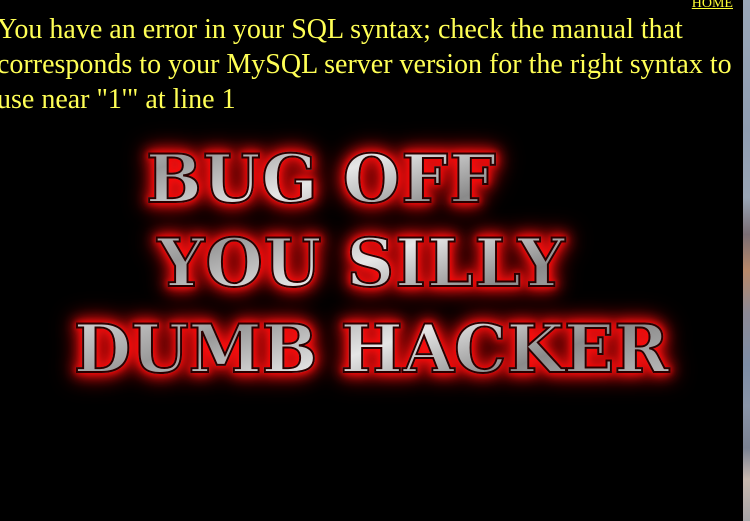 Image resolution: width=750 pixels, height=521 pixels. What do you see at coordinates (712, 6) in the screenshot?
I see `home-link: HOME` at bounding box center [712, 6].